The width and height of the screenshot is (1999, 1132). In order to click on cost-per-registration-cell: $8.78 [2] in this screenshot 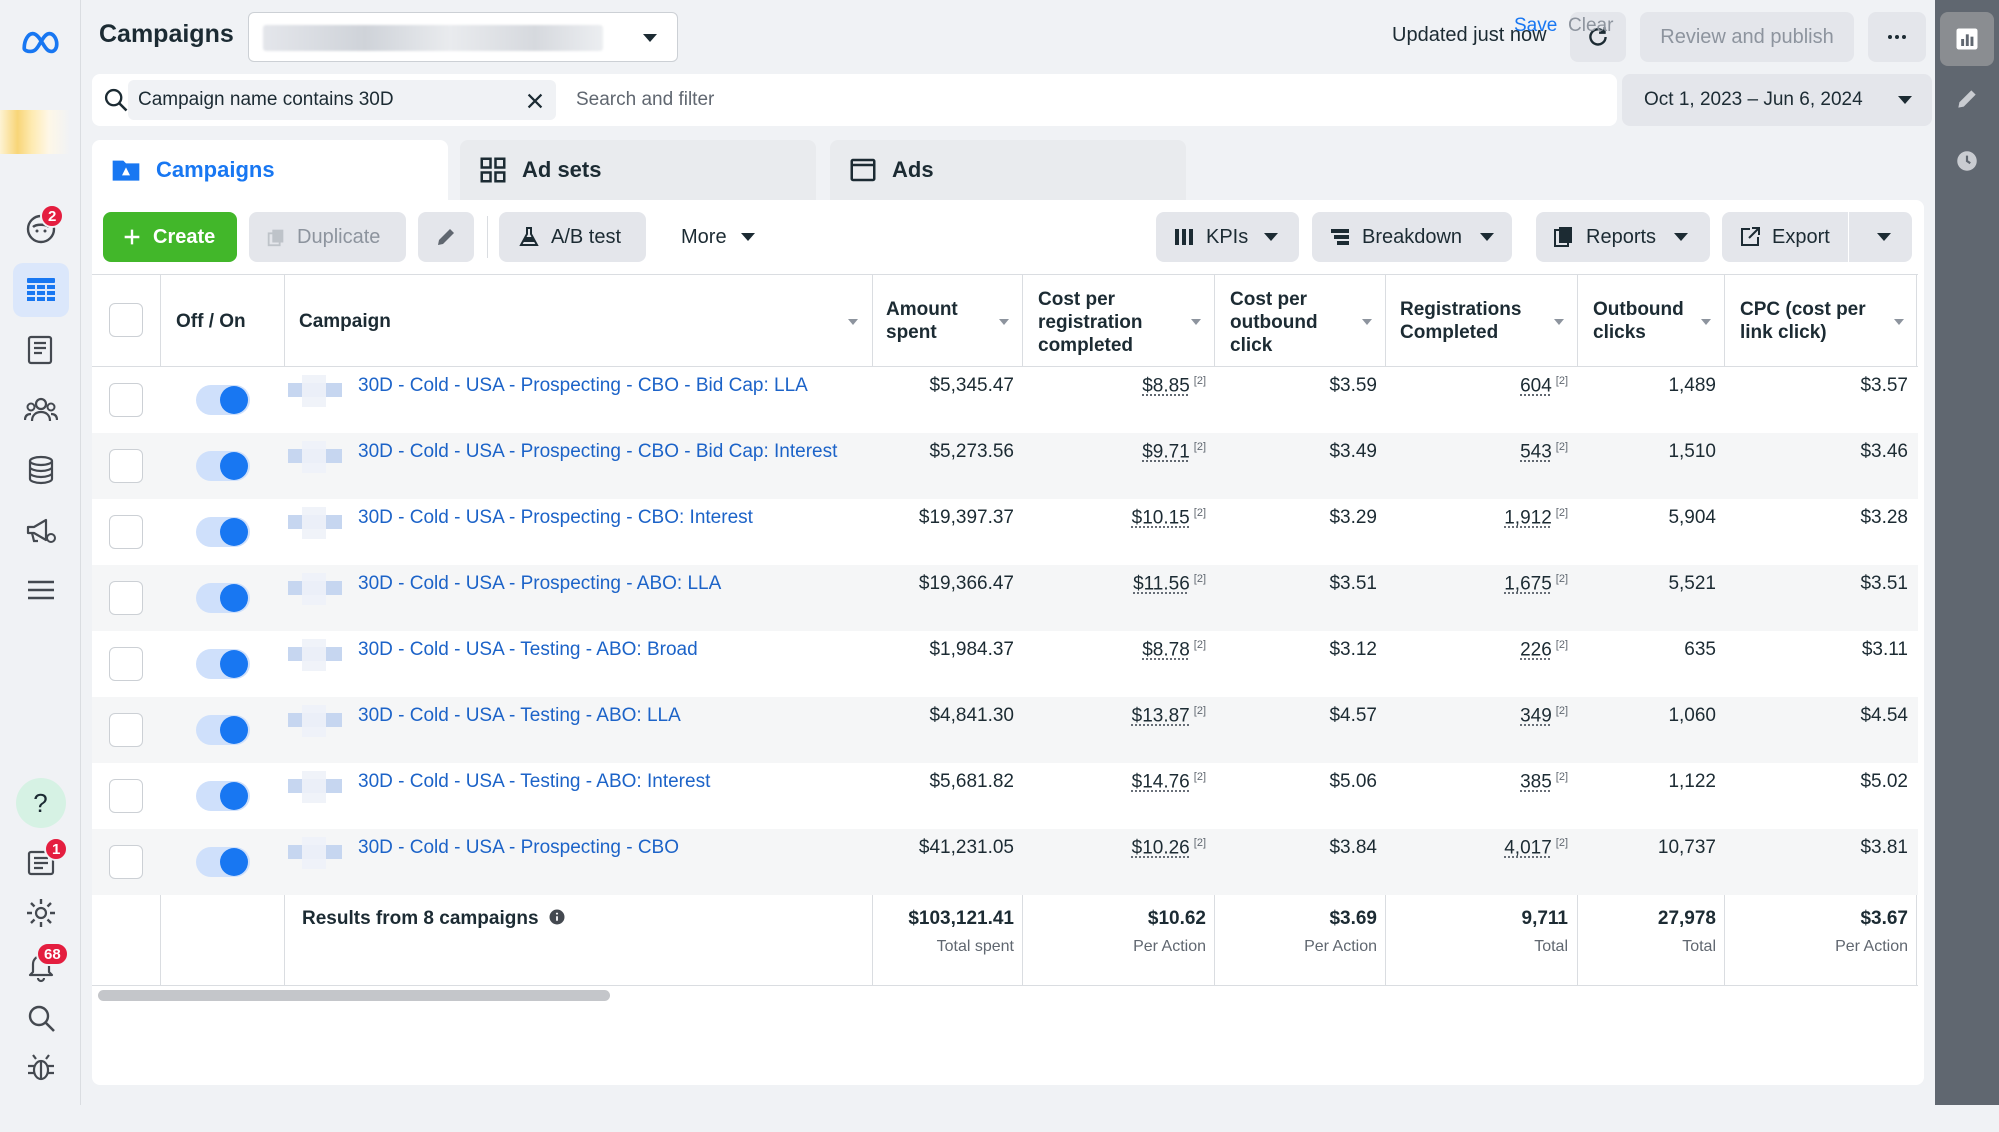, I will do `click(1174, 650)`.